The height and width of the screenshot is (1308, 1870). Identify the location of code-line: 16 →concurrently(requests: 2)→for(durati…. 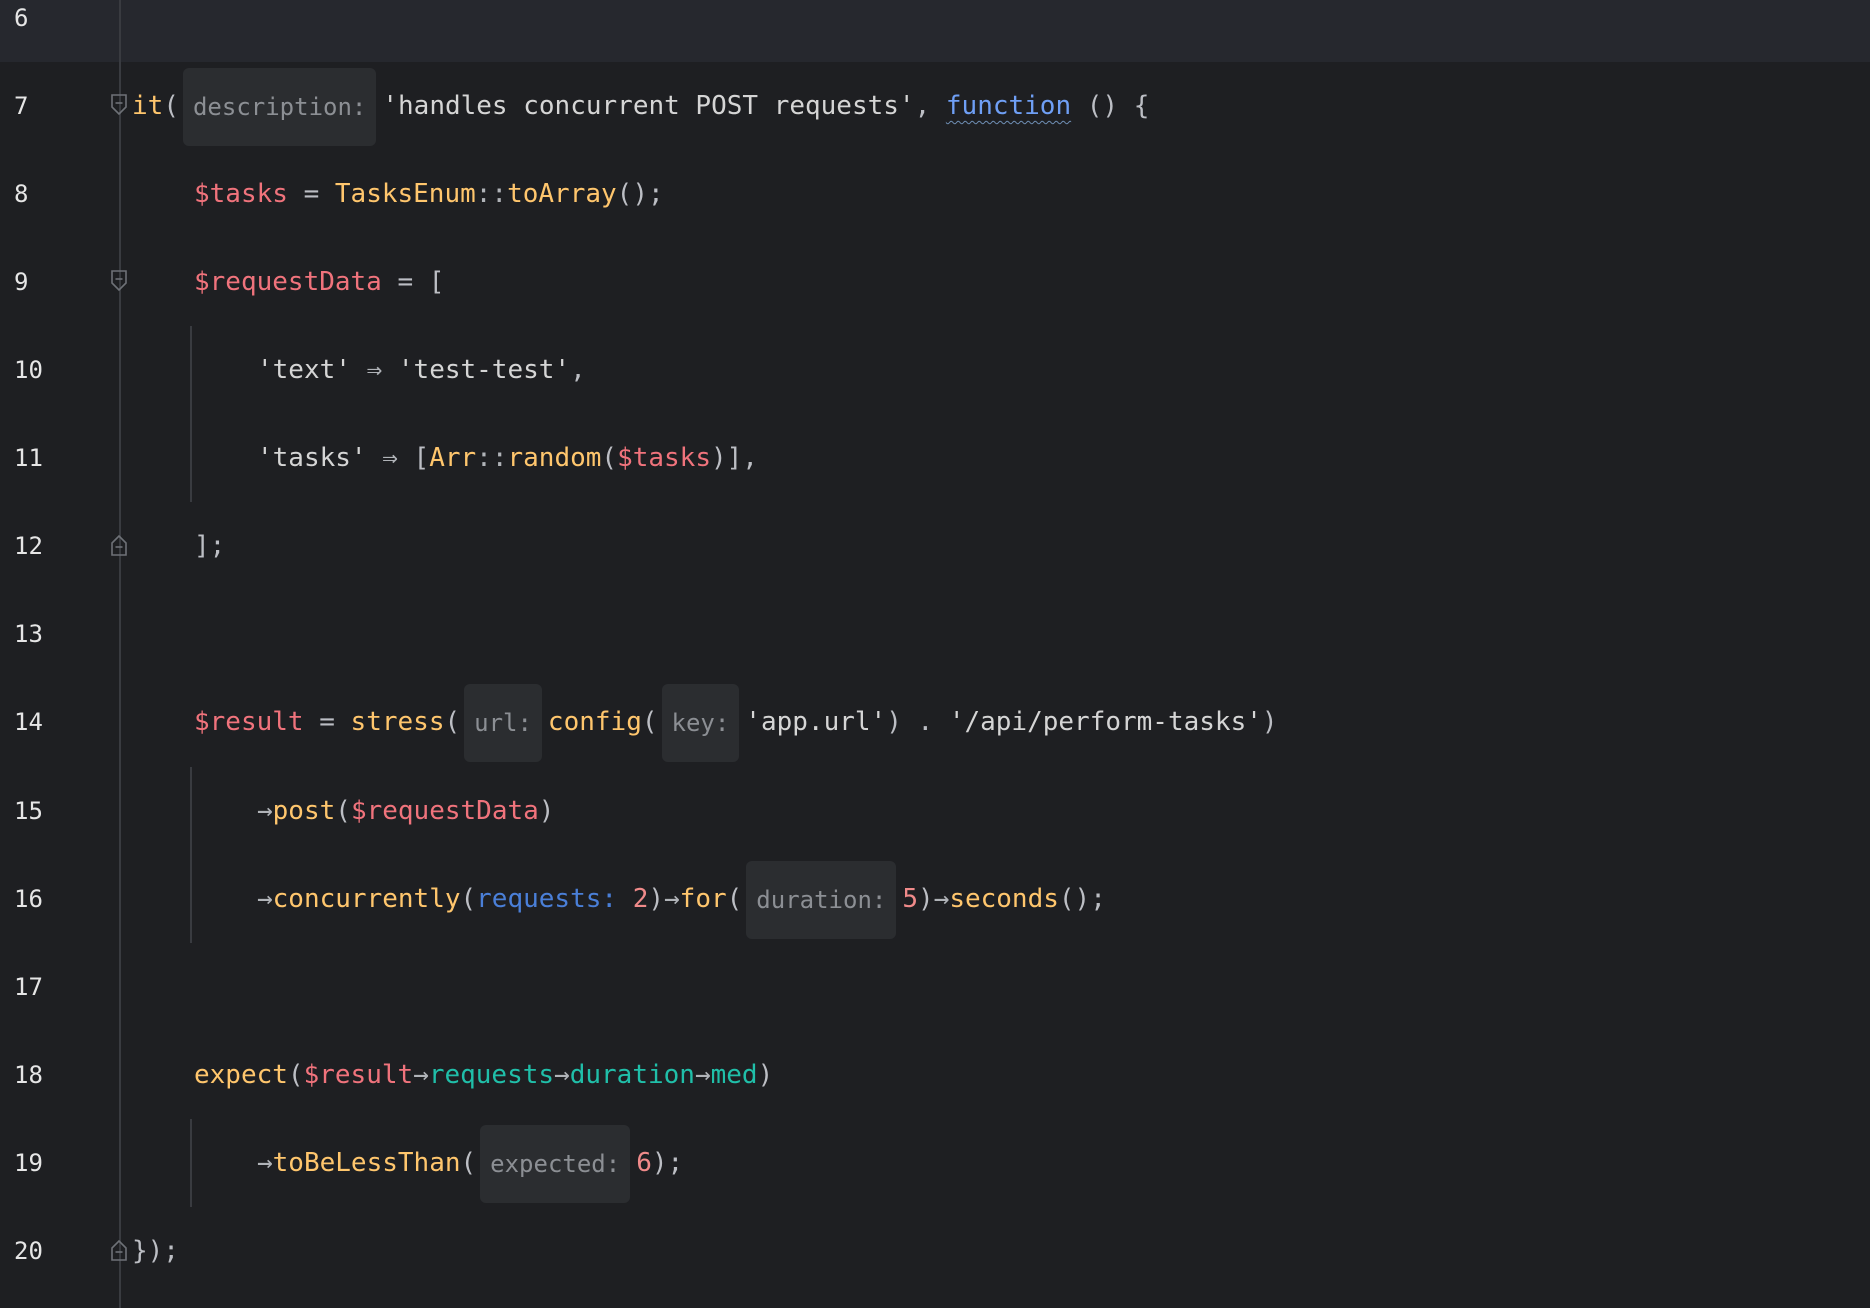
(935, 899).